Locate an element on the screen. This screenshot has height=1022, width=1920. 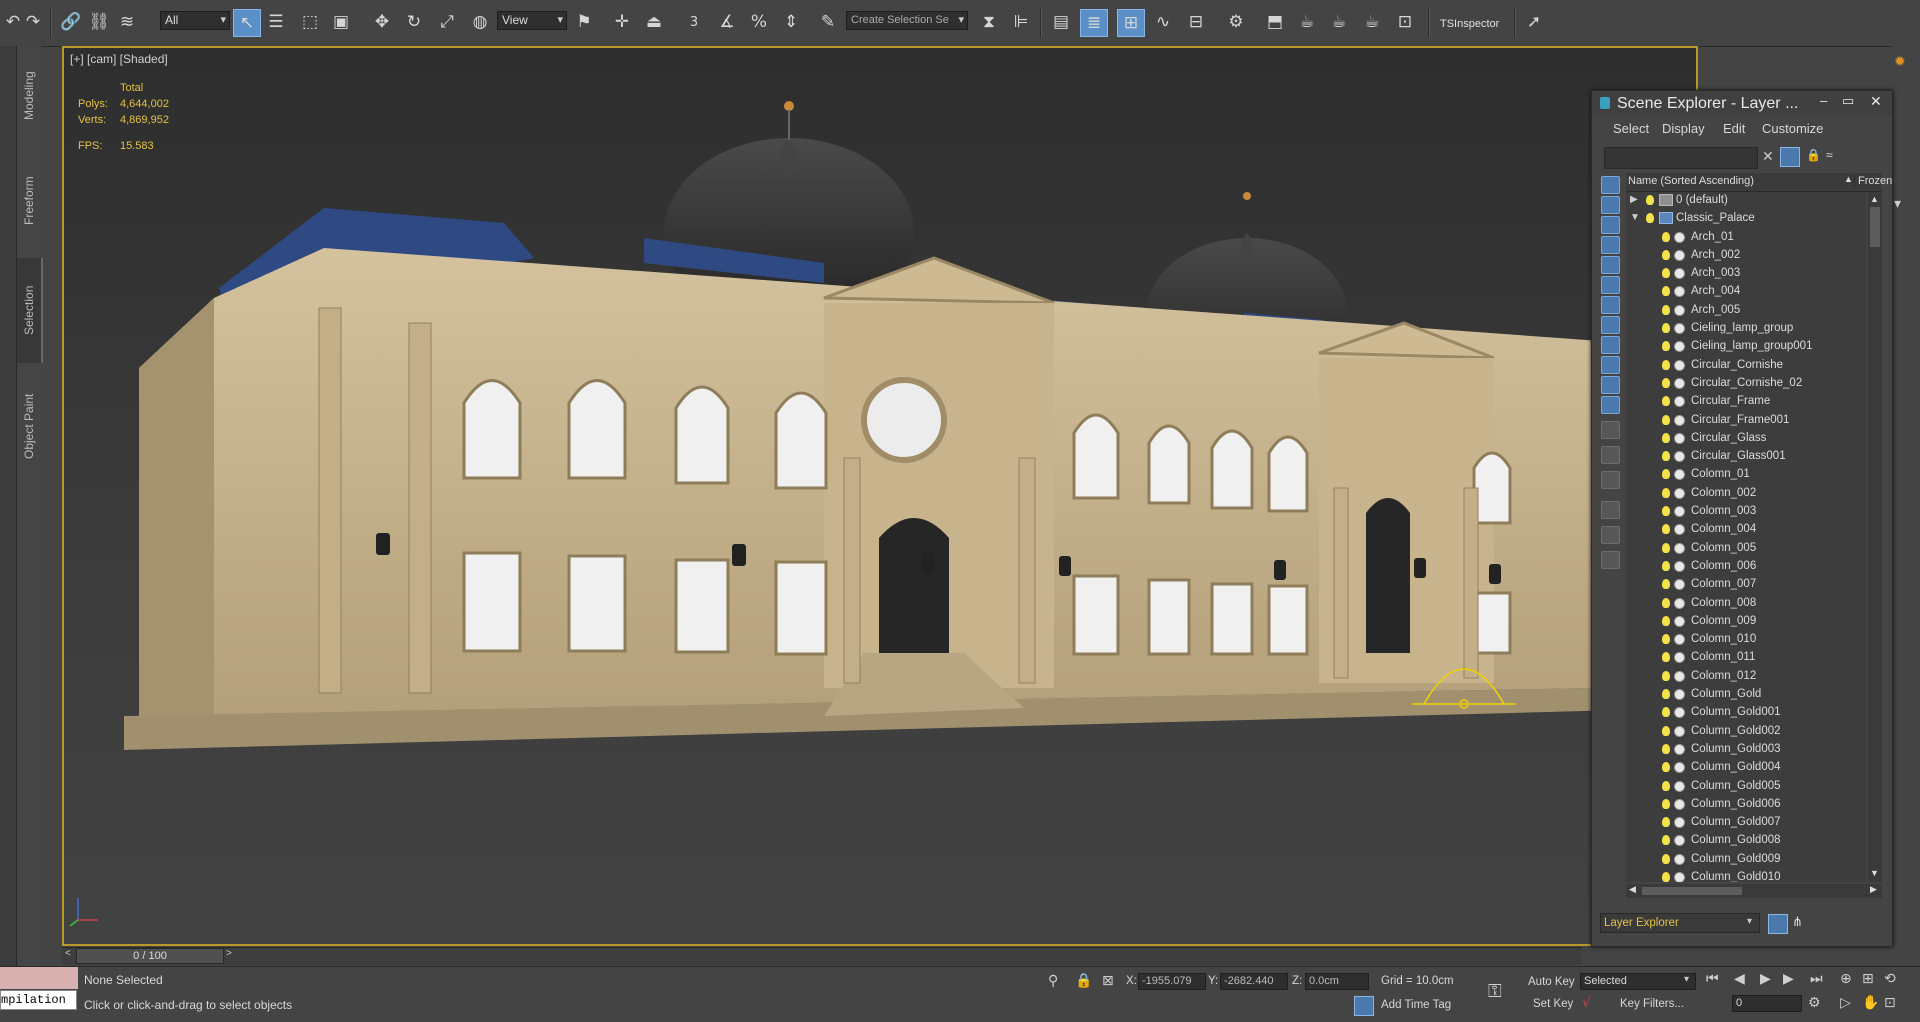
layer-sync-icon: ≈ is located at coordinates (1829, 155).